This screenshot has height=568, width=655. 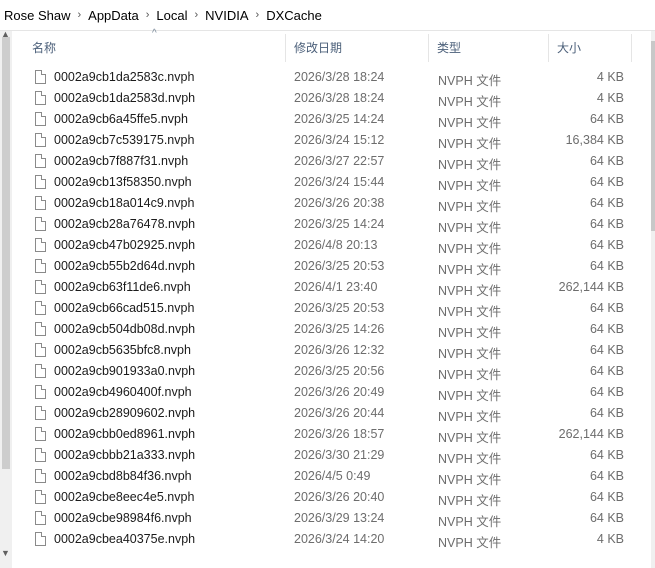 I want to click on breadcrumb-item-dxcache: DXCache, so click(x=294, y=15).